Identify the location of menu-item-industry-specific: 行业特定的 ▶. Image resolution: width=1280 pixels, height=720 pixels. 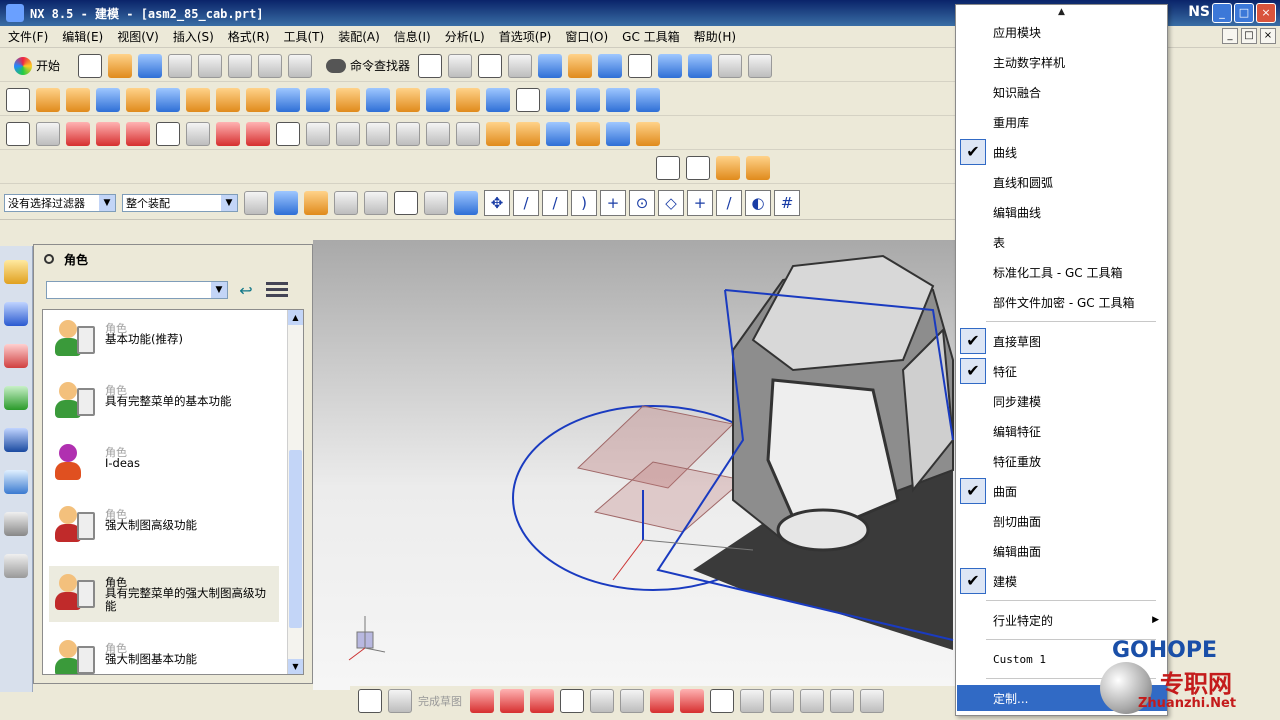
(1062, 620).